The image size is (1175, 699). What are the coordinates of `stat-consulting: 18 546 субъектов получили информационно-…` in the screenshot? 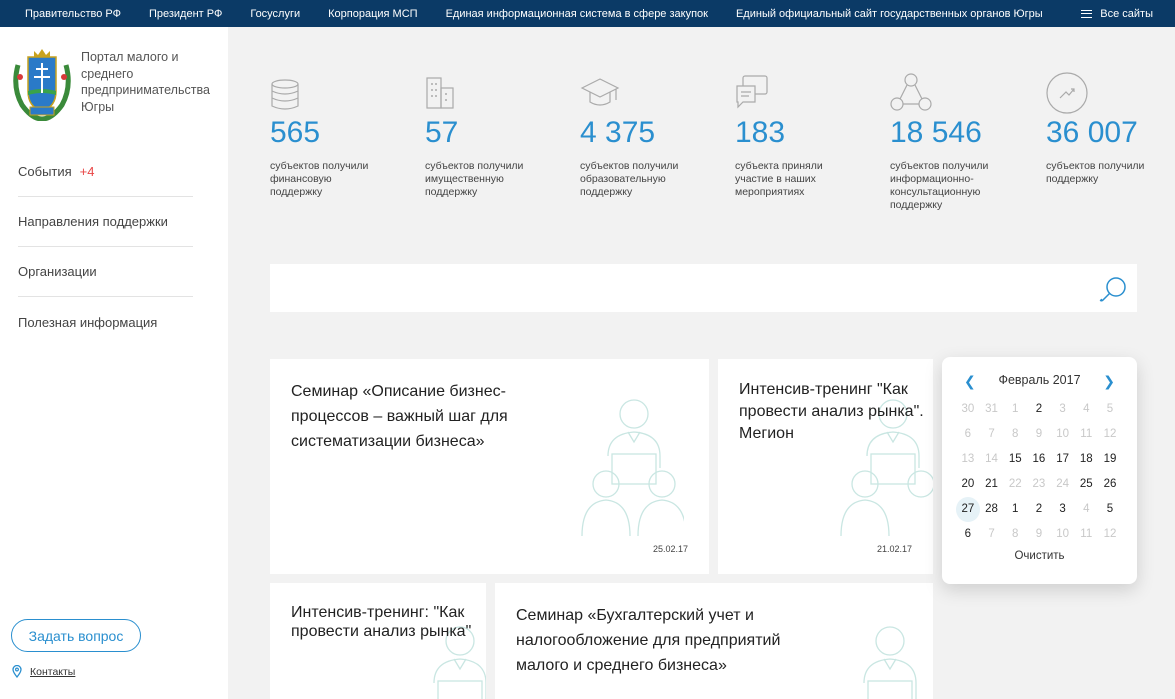 It's located at (960, 142).